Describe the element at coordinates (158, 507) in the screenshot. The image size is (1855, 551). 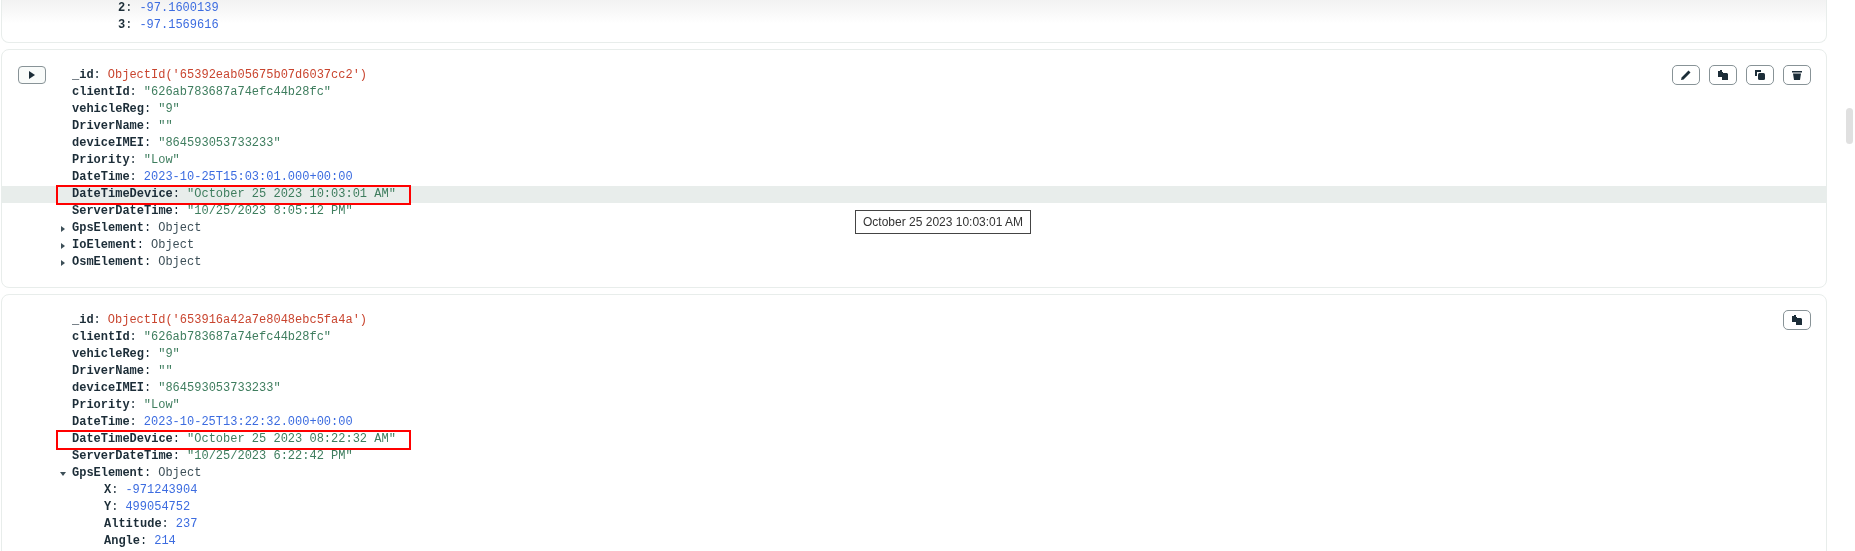
I see `field-value: 499054752` at that location.